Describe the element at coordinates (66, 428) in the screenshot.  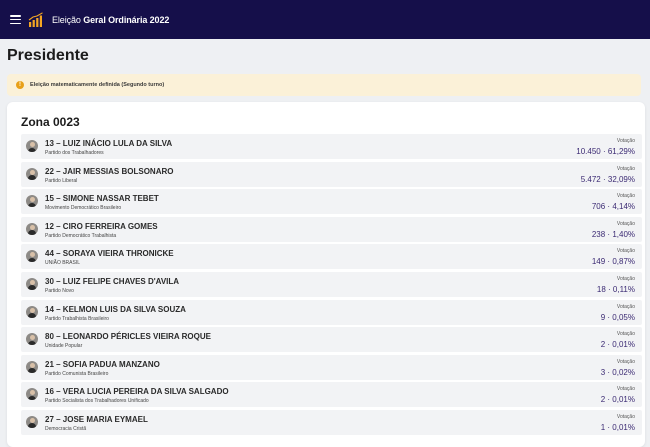
I see `candidate-party: Democracia Cristã` at that location.